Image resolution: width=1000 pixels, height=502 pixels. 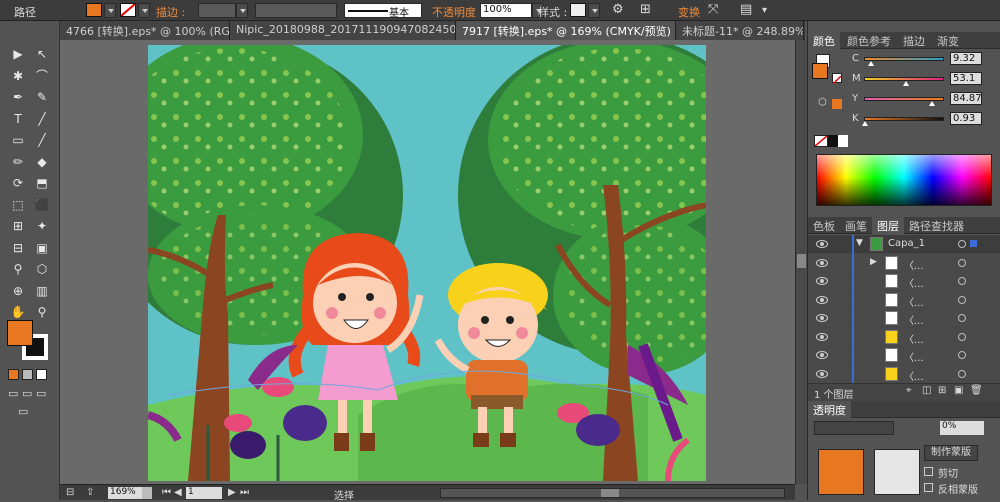 What do you see at coordinates (854, 428) in the screenshot?
I see `blend-mode-dropdown` at bounding box center [854, 428].